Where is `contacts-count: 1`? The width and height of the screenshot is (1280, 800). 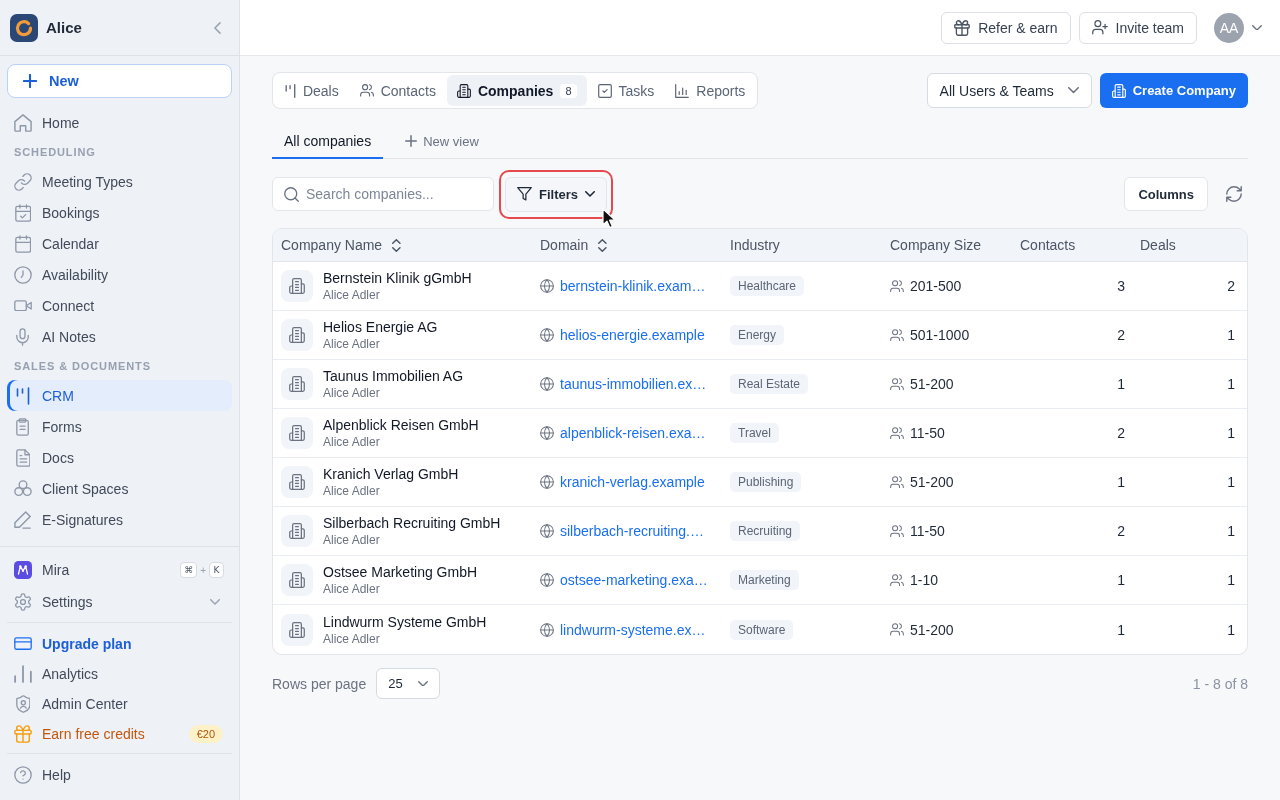 contacts-count: 1 is located at coordinates (1121, 384).